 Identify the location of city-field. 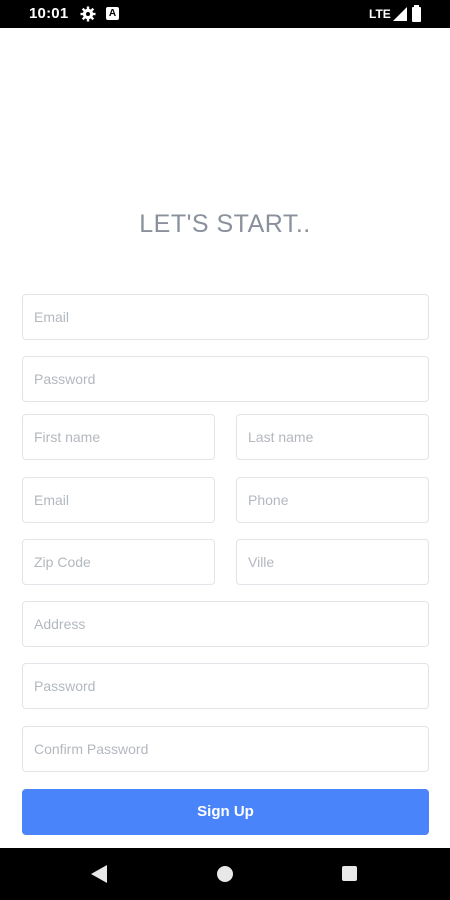
(332, 562).